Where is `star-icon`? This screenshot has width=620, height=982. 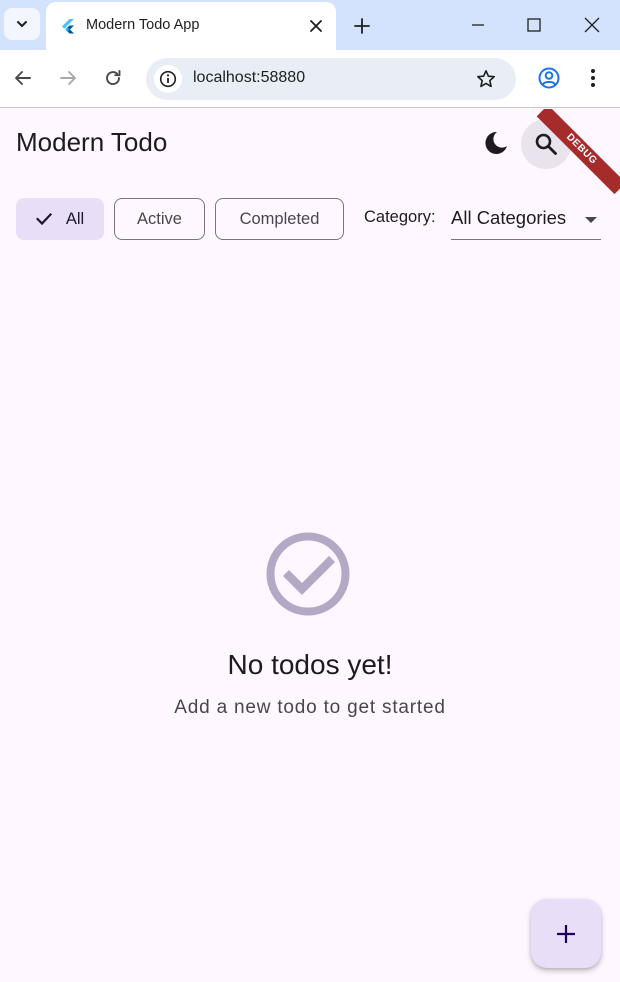 star-icon is located at coordinates (486, 79).